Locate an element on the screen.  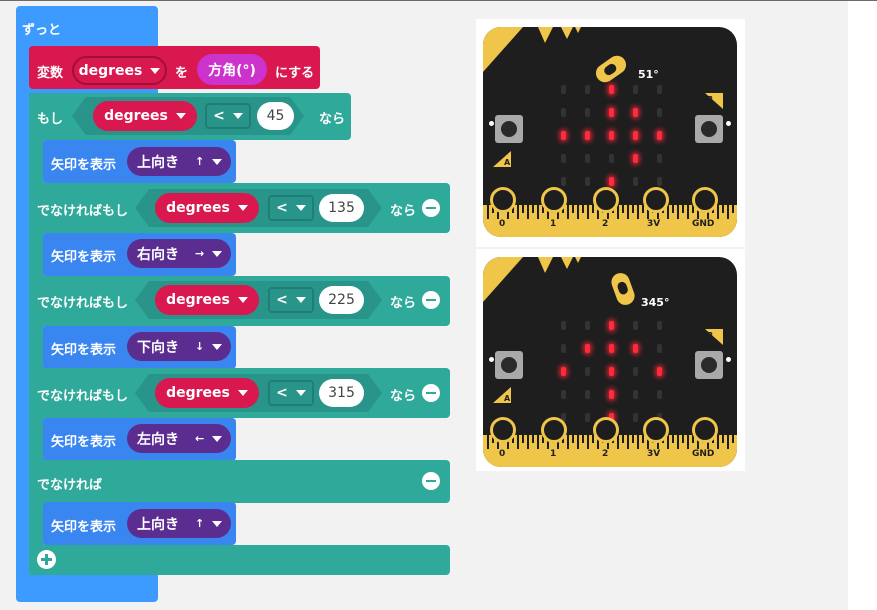
number-input: 45 is located at coordinates (275, 116).